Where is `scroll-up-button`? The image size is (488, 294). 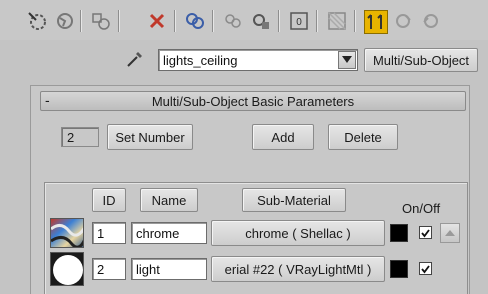
scroll-up-button is located at coordinates (450, 233).